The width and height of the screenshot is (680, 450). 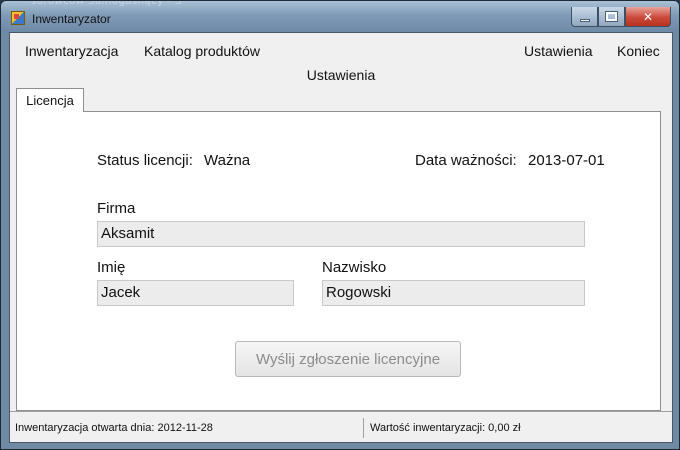 I want to click on first-name-label: Imię, so click(x=111, y=267).